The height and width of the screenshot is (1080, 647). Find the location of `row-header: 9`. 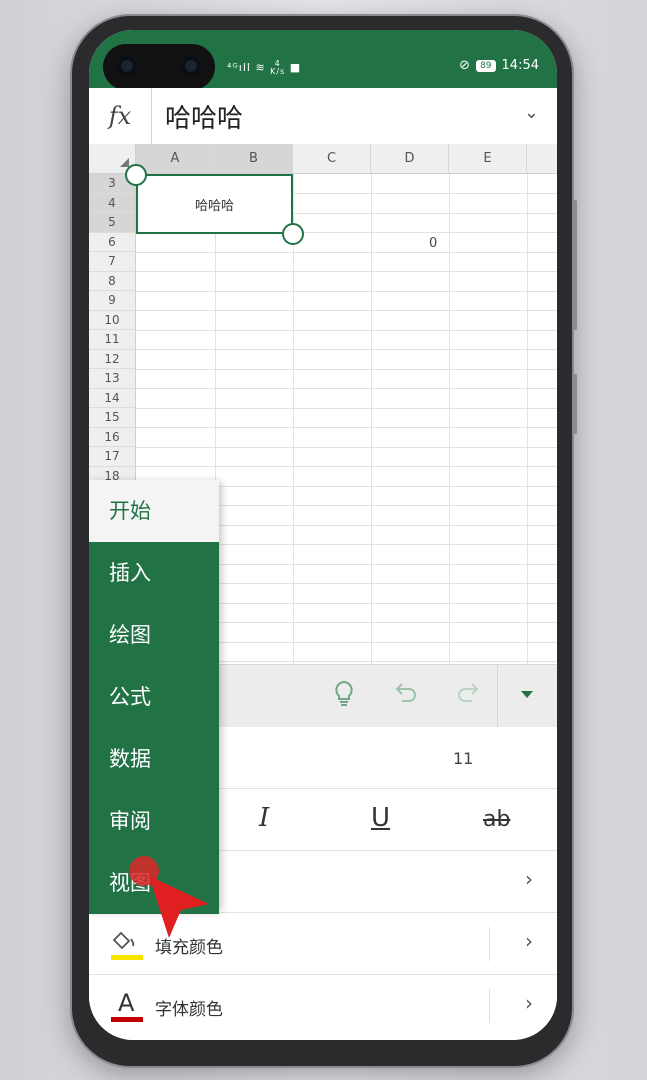

row-header: 9 is located at coordinates (112, 301).